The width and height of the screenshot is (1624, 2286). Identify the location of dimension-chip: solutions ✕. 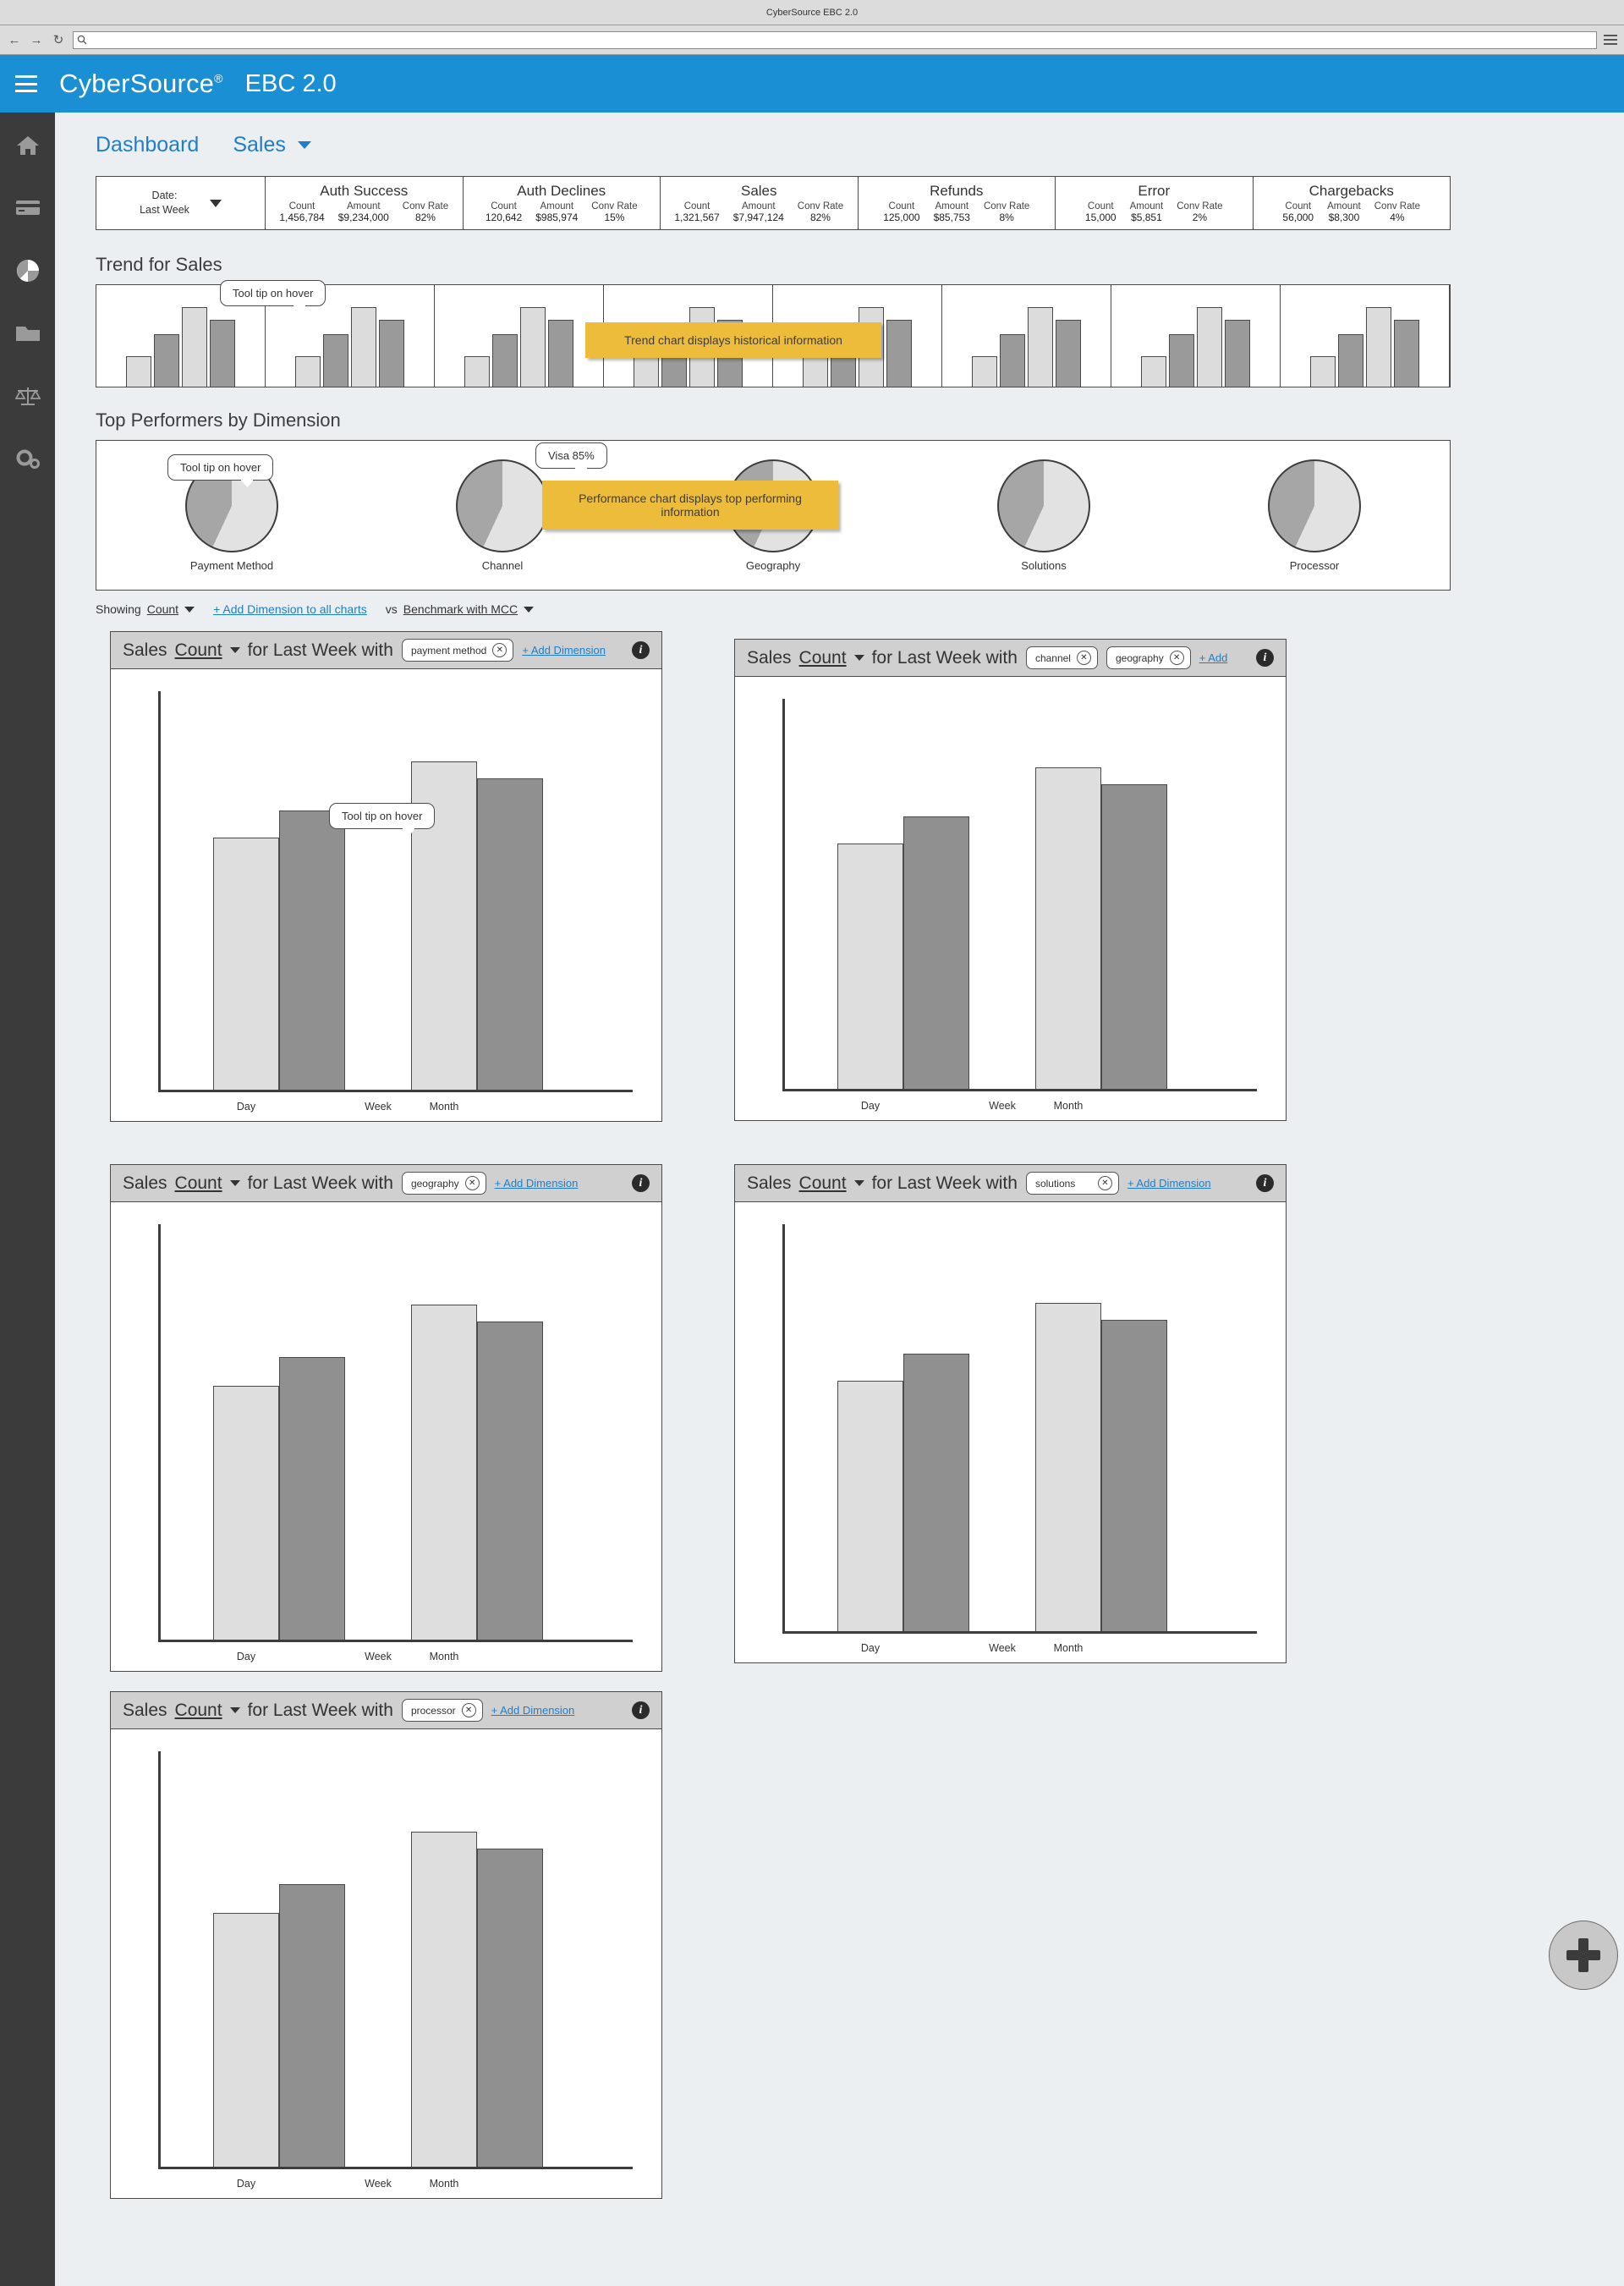
(1072, 1183).